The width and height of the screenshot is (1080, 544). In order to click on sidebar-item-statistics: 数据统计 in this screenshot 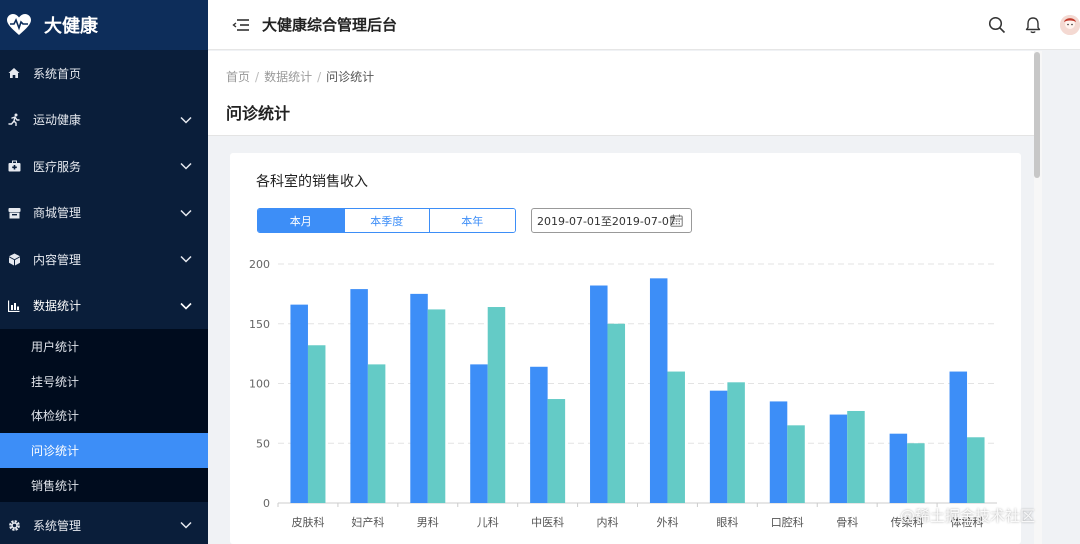, I will do `click(104, 305)`.